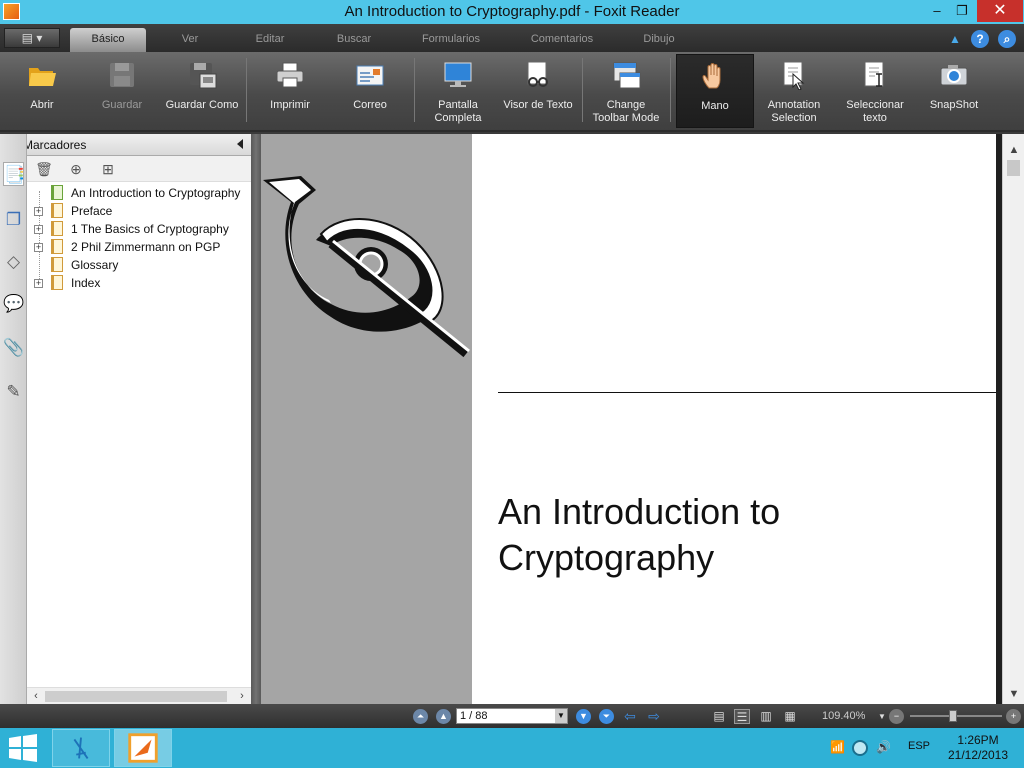 This screenshot has width=1024, height=768. What do you see at coordinates (451, 41) in the screenshot?
I see `tab-formularios: Formularios` at bounding box center [451, 41].